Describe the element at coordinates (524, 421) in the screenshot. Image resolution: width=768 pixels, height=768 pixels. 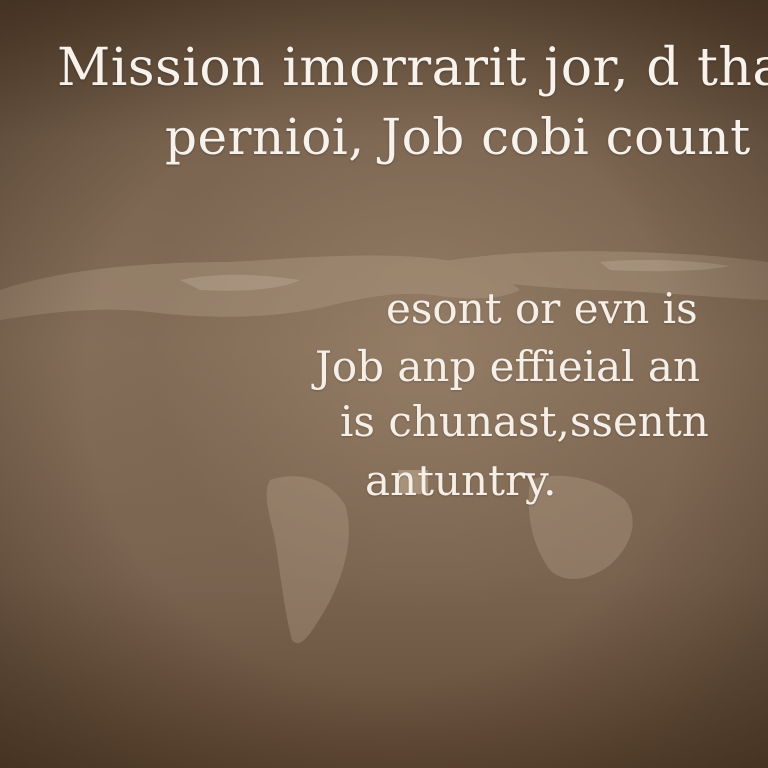
I see `paragraph-line-3: is chunast,ssentn` at that location.